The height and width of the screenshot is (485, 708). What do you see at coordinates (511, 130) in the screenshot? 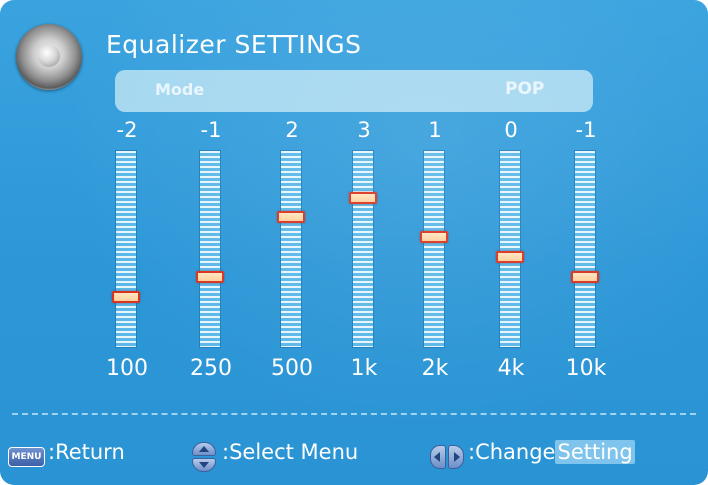
I see `band-value: 0` at bounding box center [511, 130].